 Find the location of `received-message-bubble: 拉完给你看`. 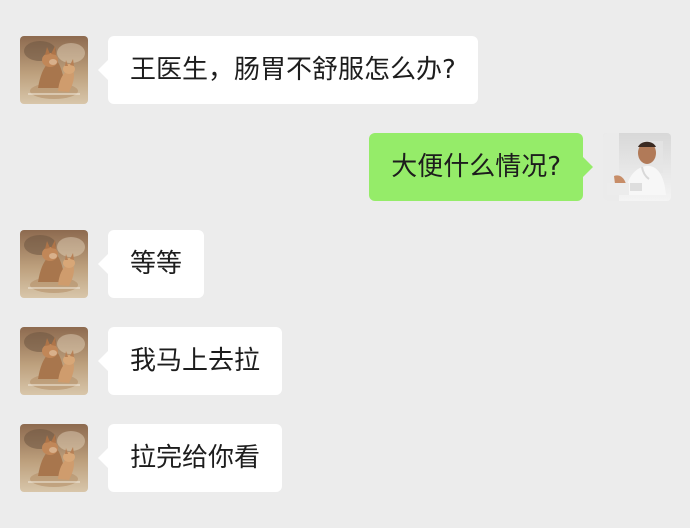

received-message-bubble: 拉完给你看 is located at coordinates (190, 458).